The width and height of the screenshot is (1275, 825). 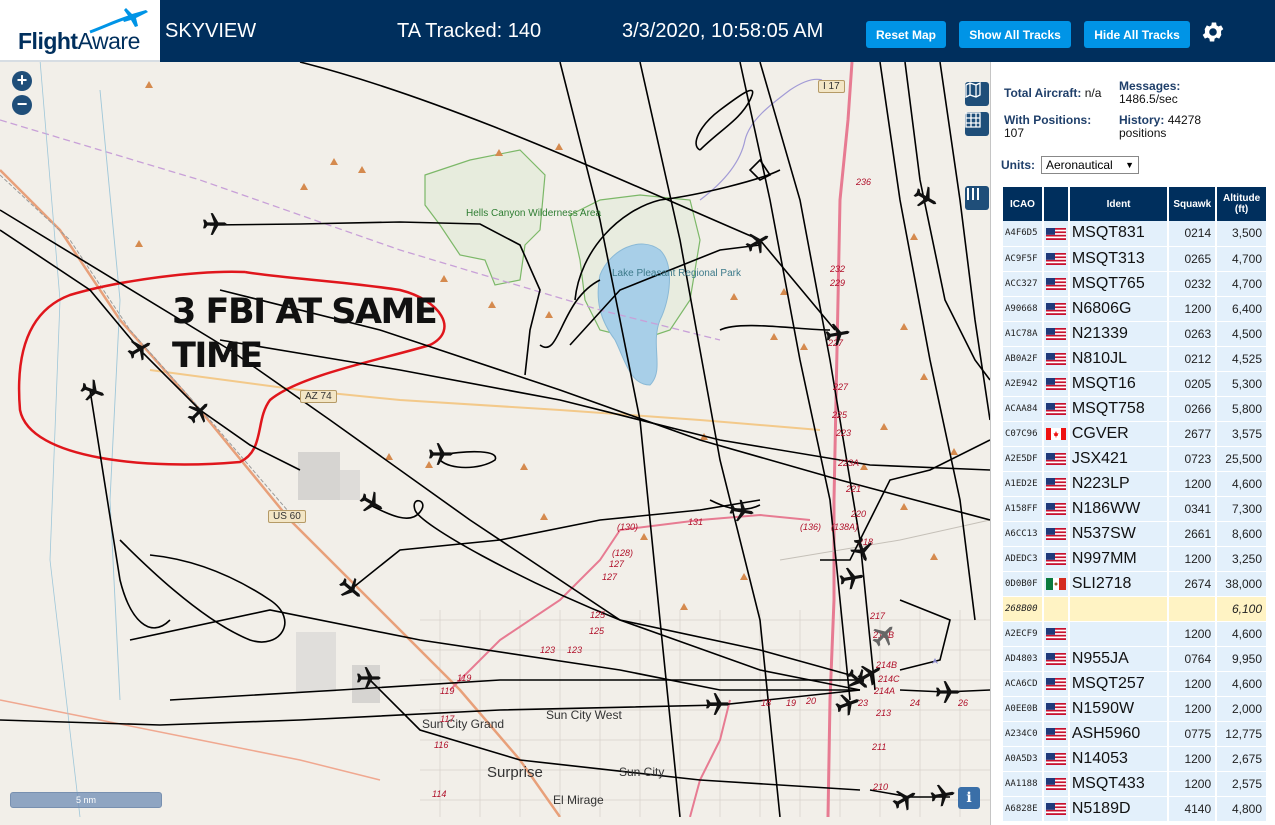 I want to click on logo-wordmark: FlightAware, so click(x=79, y=41).